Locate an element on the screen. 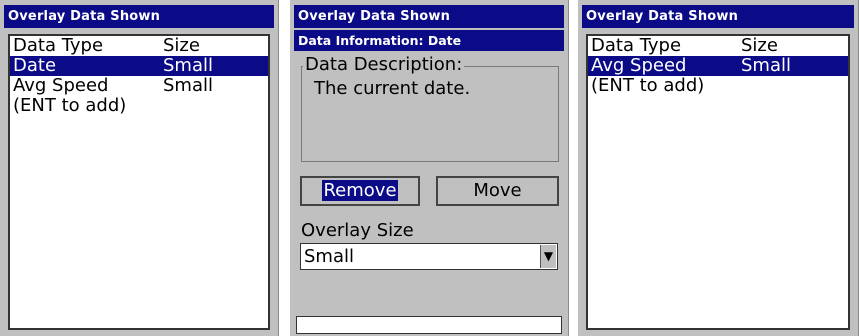 The height and width of the screenshot is (336, 859). background-list-strip is located at coordinates (429, 325).